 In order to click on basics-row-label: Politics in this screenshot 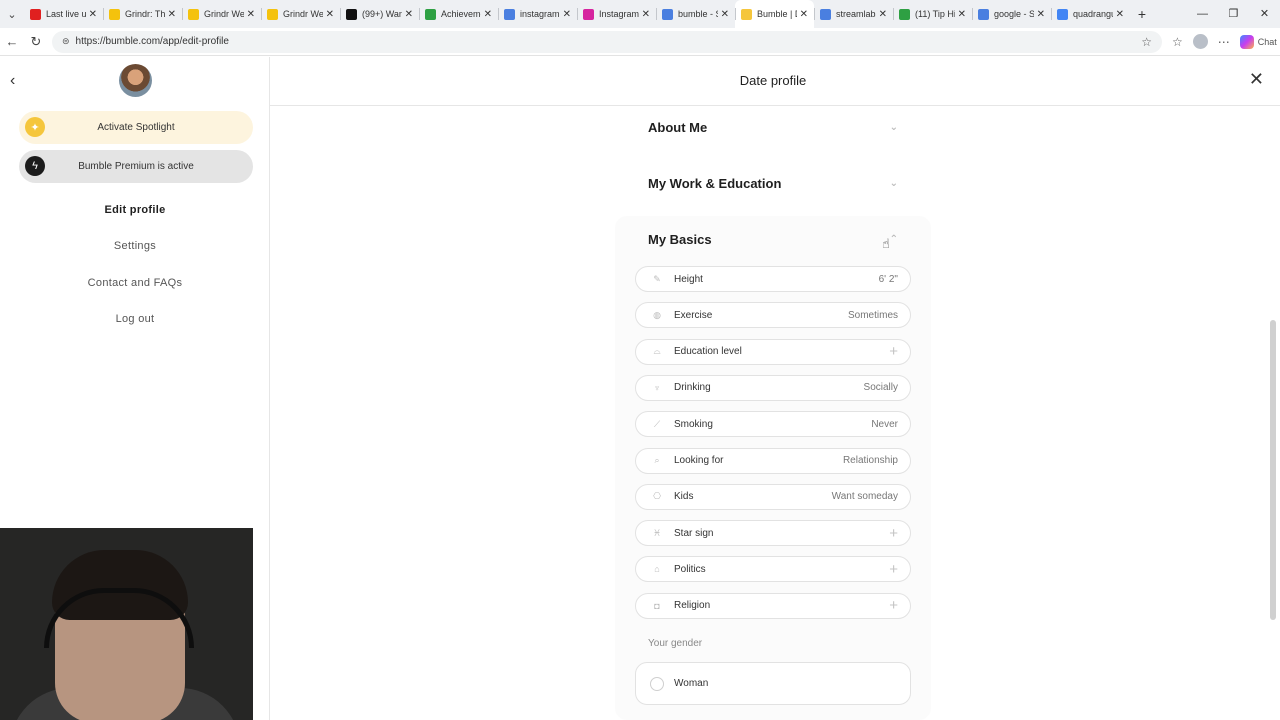, I will do `click(690, 569)`.